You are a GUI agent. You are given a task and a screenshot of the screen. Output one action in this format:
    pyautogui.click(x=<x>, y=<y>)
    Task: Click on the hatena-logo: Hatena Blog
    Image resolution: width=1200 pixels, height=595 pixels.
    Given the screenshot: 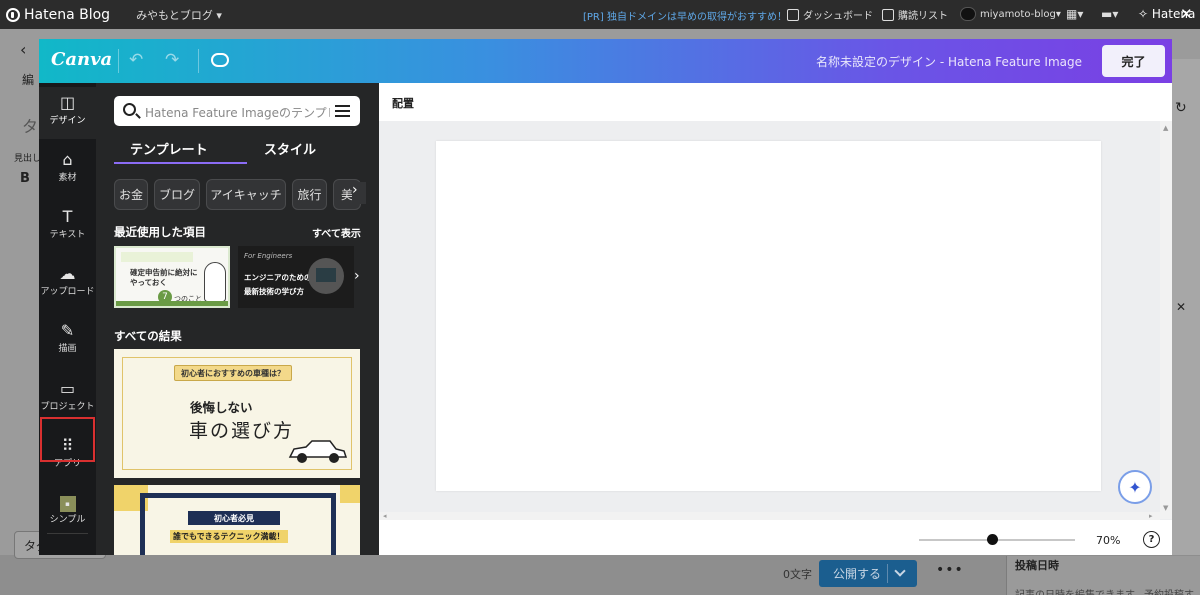 What is the action you would take?
    pyautogui.click(x=58, y=15)
    